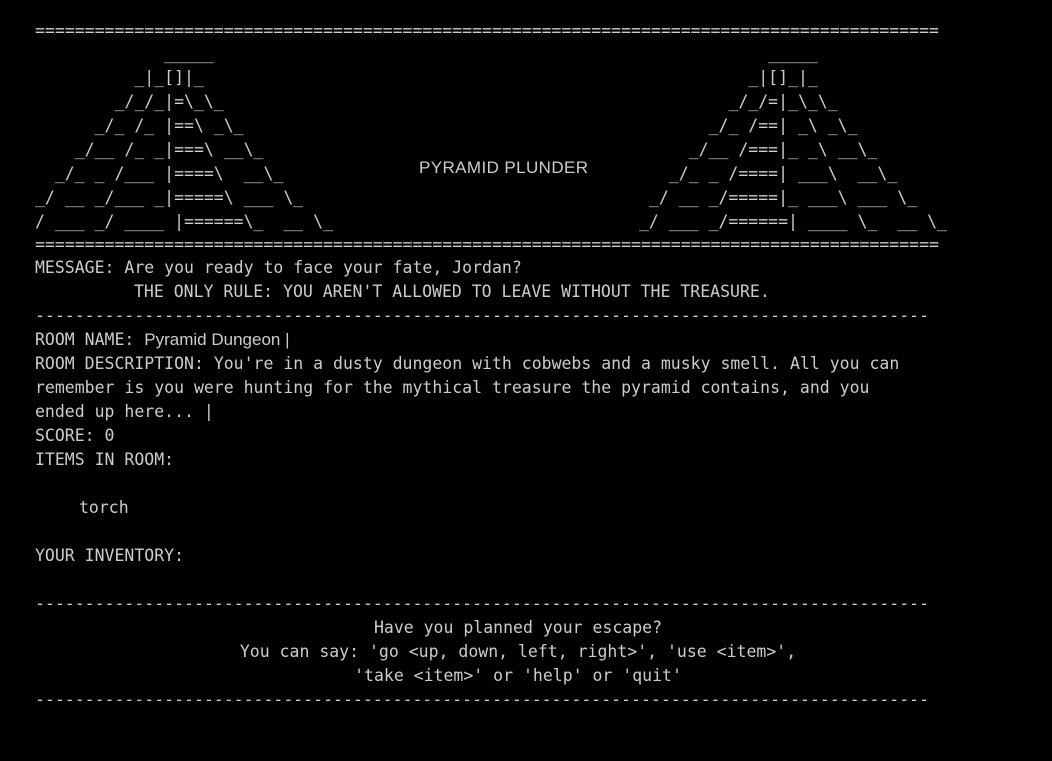 Image resolution: width=1052 pixels, height=761 pixels. What do you see at coordinates (323, 267) in the screenshot?
I see `message-text: Are you ready to face your fate, Jordan?` at bounding box center [323, 267].